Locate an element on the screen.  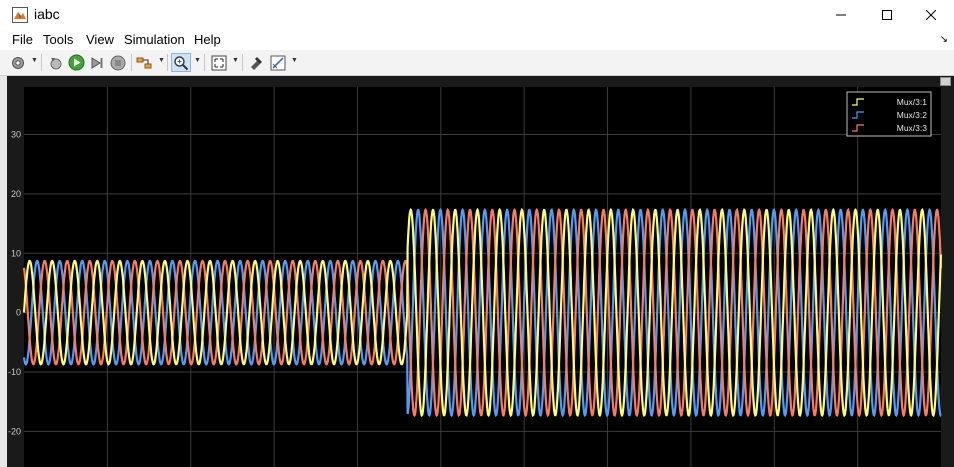
highlight-block-button is located at coordinates (256, 62).